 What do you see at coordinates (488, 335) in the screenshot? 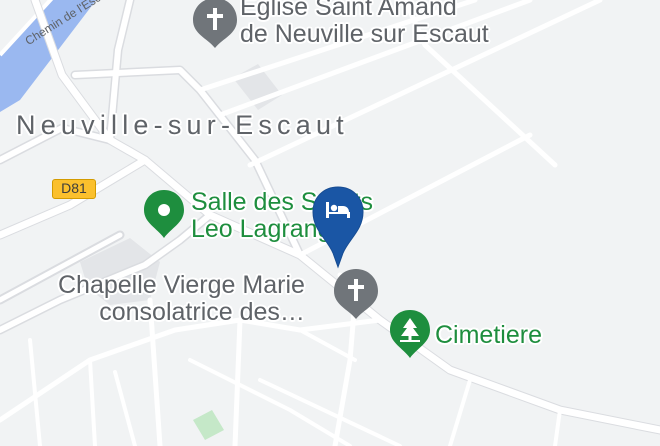
I see `poi-label-cimetiere: Cimetiere` at bounding box center [488, 335].